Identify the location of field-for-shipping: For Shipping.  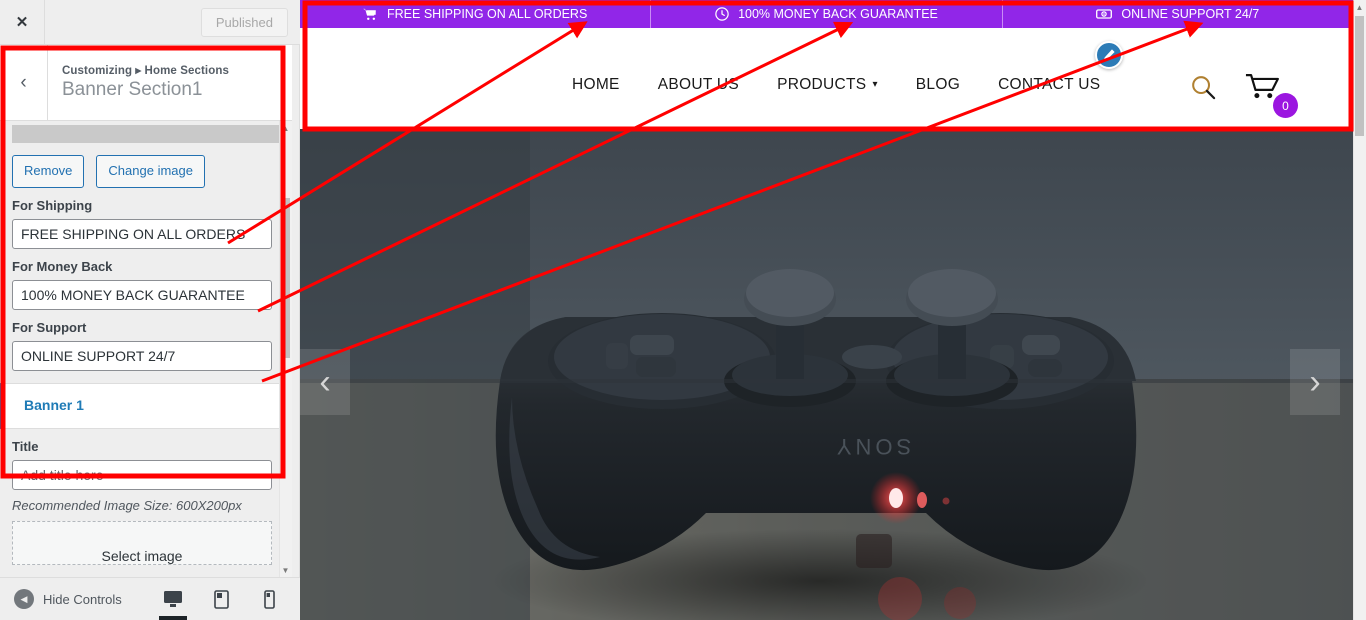
(146, 218).